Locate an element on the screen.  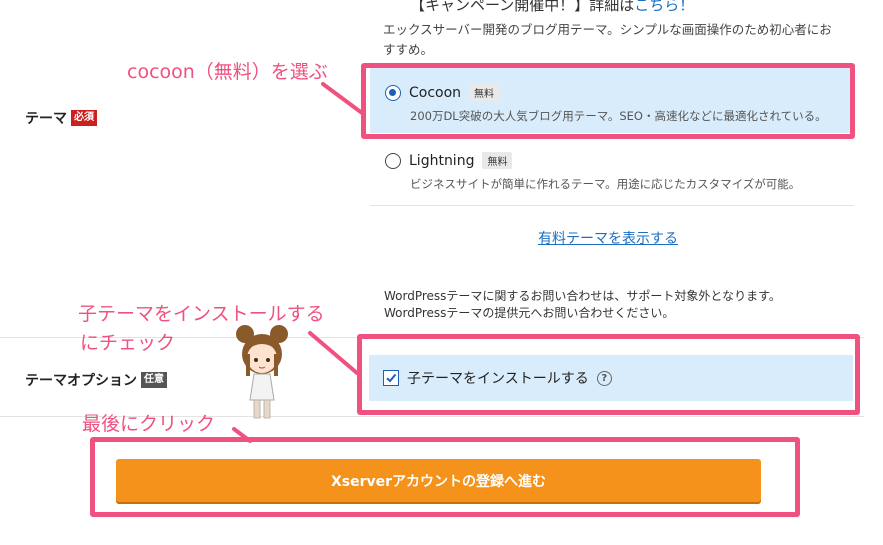
annotation-pointers is located at coordinates (298, 262).